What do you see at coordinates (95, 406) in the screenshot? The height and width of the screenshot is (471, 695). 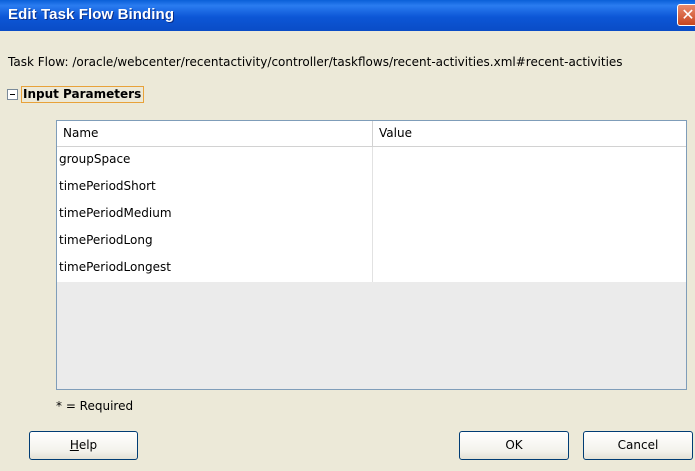 I see `required-note: * = Required` at bounding box center [95, 406].